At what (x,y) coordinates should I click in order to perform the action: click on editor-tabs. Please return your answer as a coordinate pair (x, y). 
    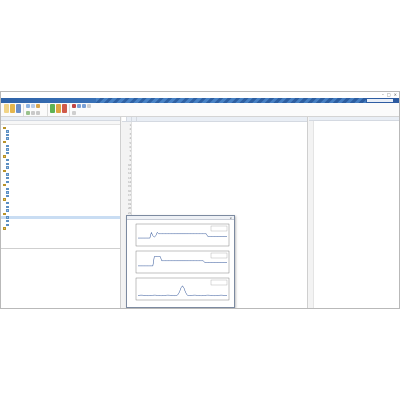
    Looking at the image, I should click on (214, 119).